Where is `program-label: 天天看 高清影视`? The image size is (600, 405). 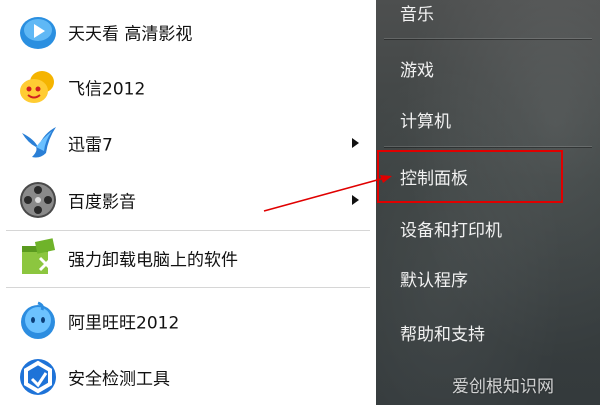
program-label: 天天看 高清影视 is located at coordinates (130, 34).